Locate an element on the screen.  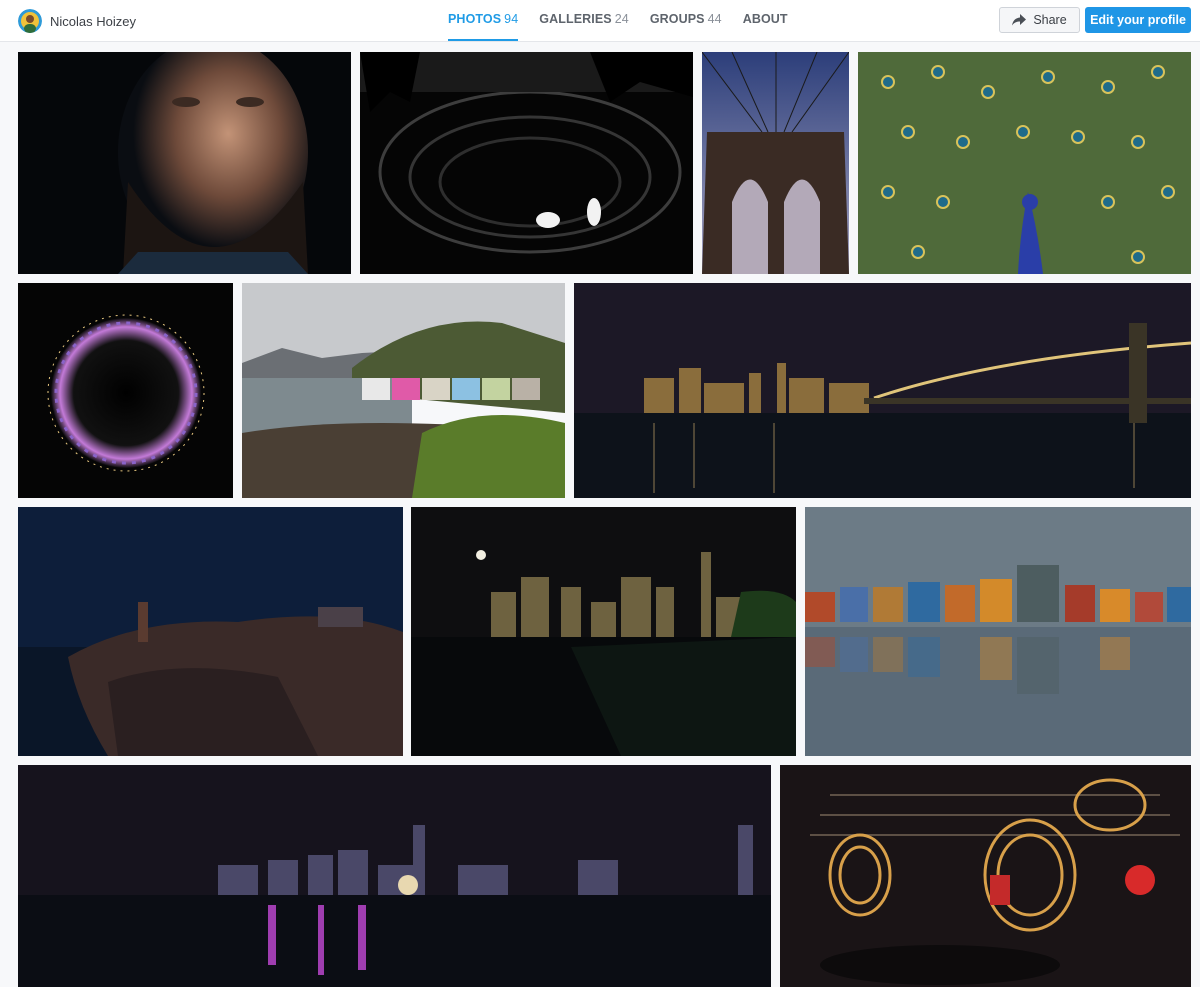
tab-photos: PHOTOS 94 is located at coordinates (483, 21).